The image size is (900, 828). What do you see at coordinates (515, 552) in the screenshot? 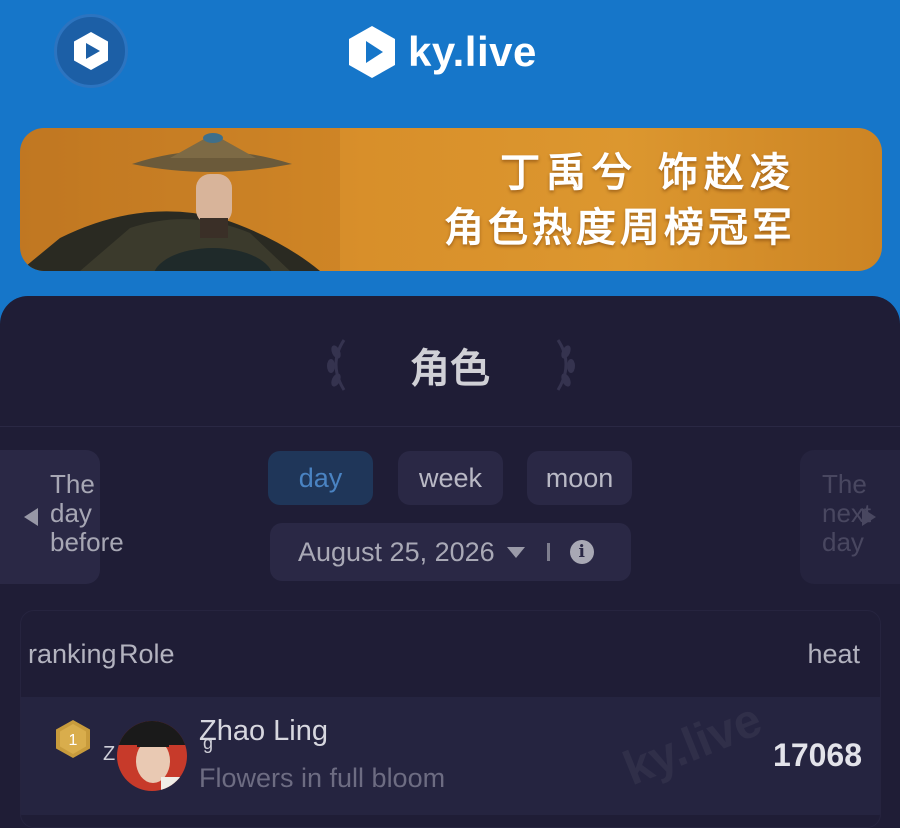
I see `caret-down-icon` at bounding box center [515, 552].